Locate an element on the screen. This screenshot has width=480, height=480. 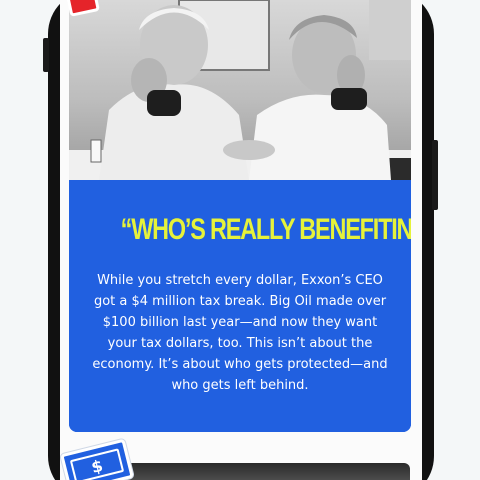
dollar-bill-inner: $ is located at coordinates (97, 464).